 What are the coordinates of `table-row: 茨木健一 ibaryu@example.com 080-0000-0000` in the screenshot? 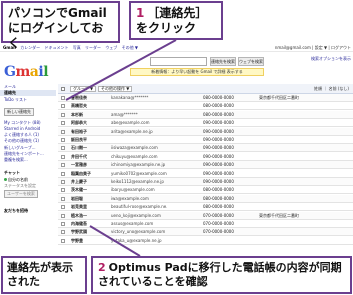 It's located at (205, 190).